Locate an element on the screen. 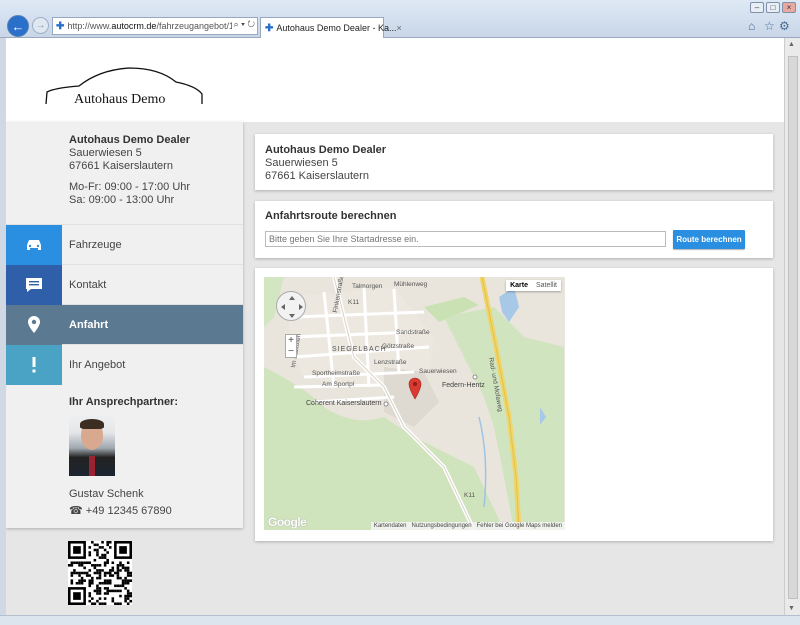  scroll-down-icon: ▼ is located at coordinates (791, 608).